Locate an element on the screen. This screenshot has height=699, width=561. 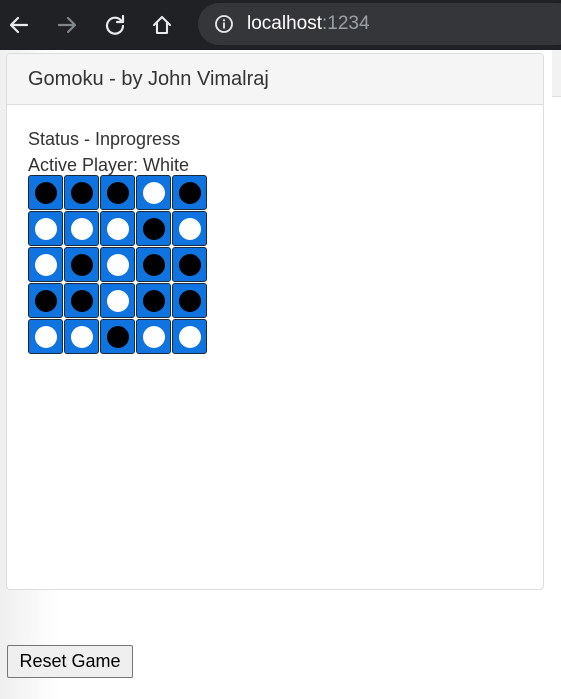
url-text: localhost:1234 is located at coordinates (308, 24).